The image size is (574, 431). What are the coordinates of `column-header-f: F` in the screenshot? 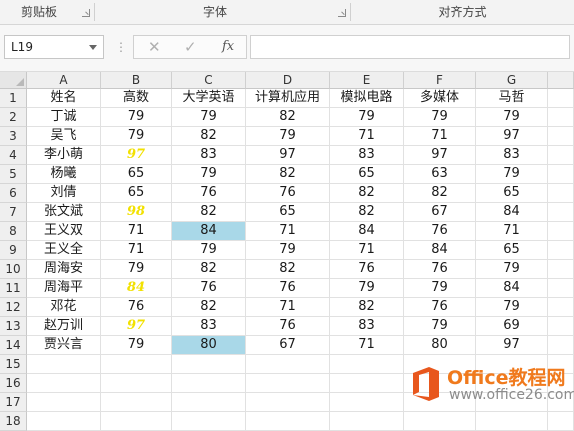 It's located at (440, 80).